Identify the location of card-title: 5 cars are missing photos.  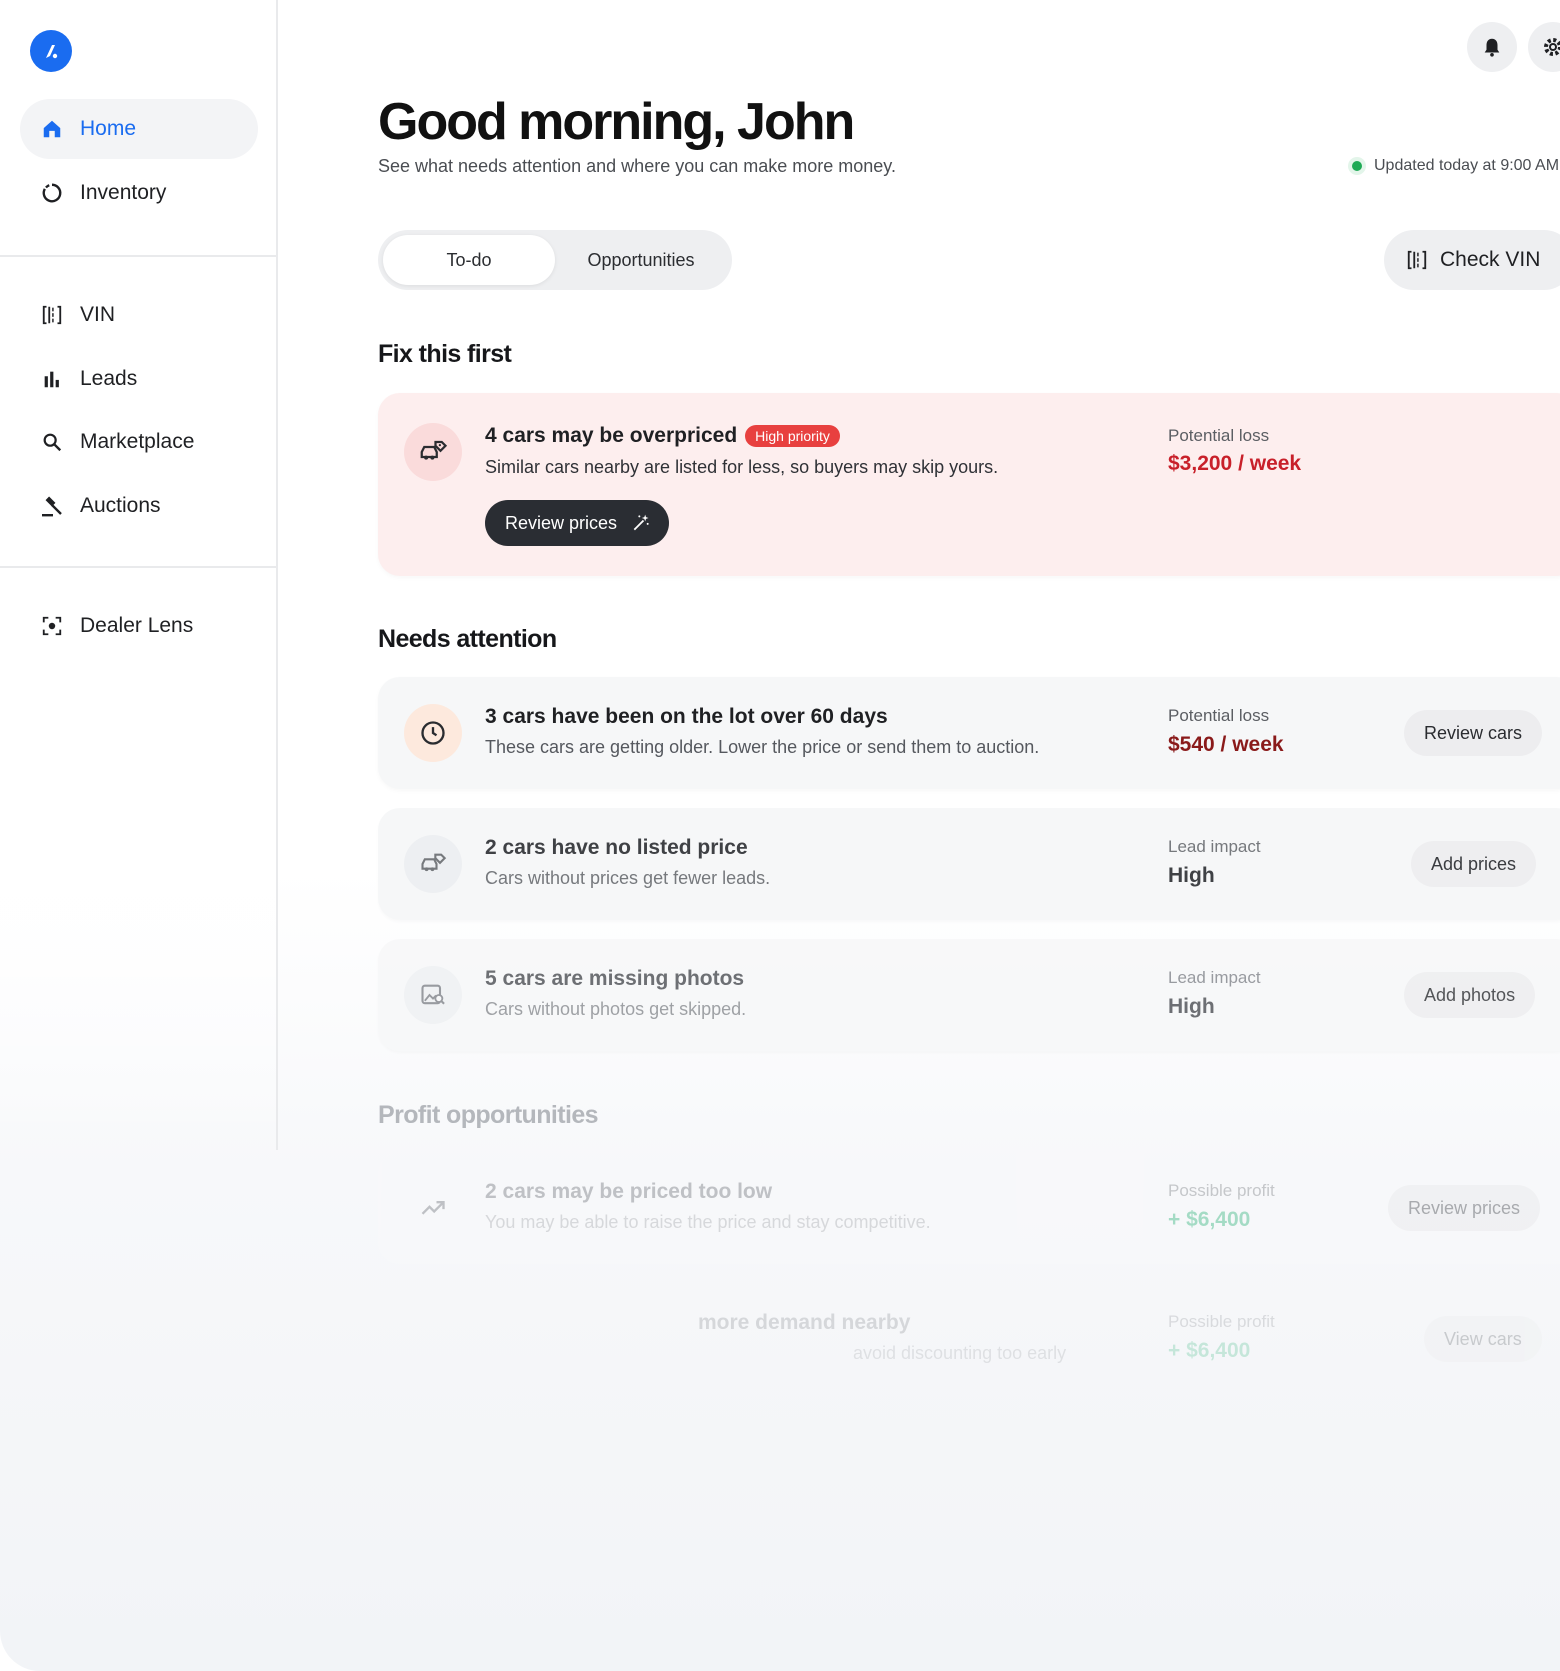
(615, 978).